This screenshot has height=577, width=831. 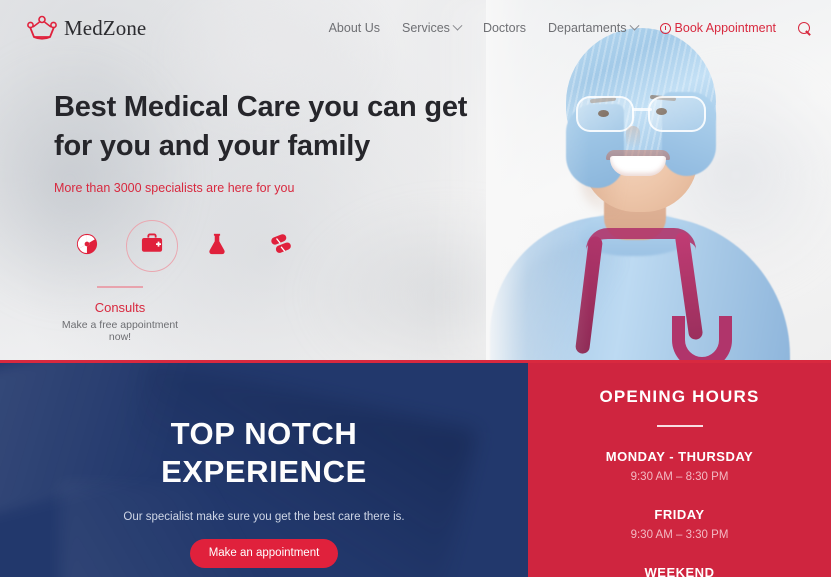 I want to click on pills-icon, so click(x=282, y=246).